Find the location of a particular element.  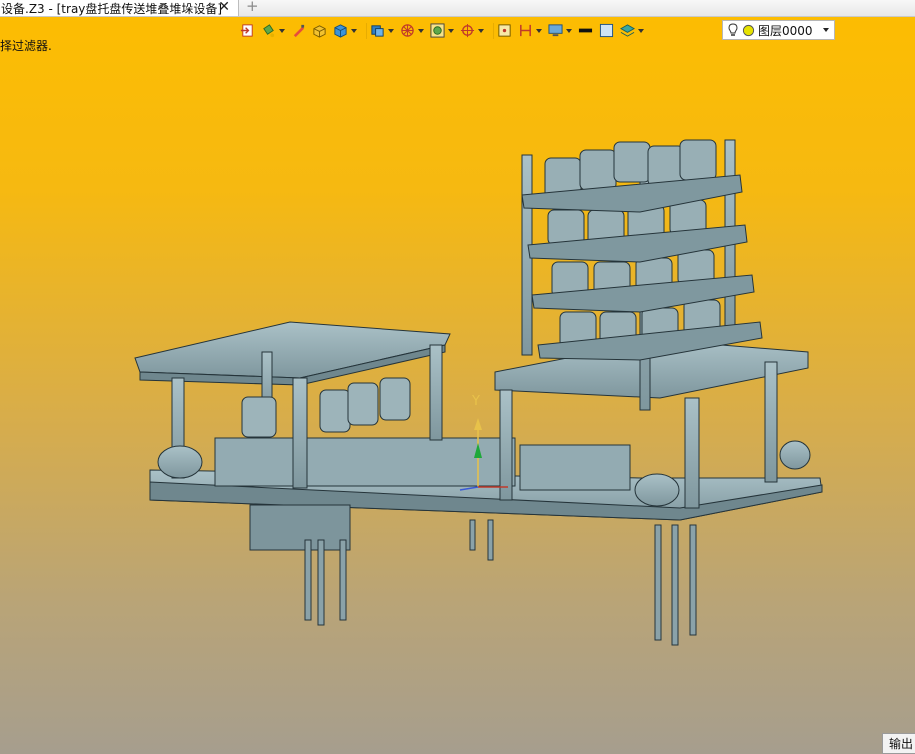

box-yellow-icon is located at coordinates (319, 31).